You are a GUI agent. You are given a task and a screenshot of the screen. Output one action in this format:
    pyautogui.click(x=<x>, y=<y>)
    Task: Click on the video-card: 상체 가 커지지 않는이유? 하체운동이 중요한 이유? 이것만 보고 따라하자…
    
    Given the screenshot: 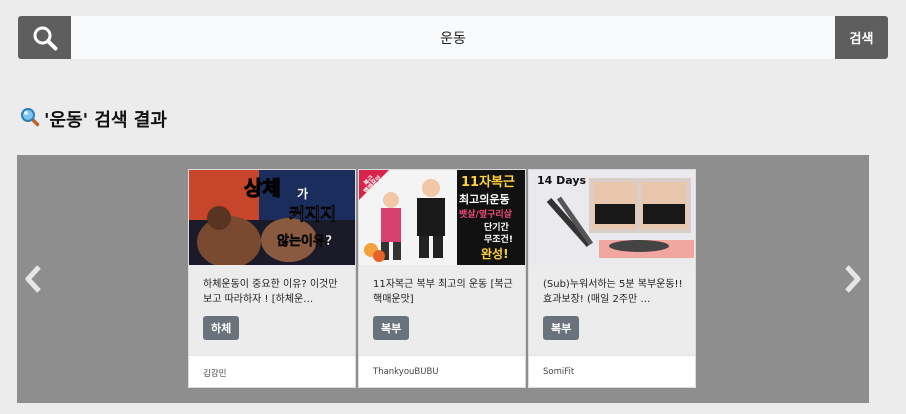 What is the action you would take?
    pyautogui.click(x=272, y=278)
    